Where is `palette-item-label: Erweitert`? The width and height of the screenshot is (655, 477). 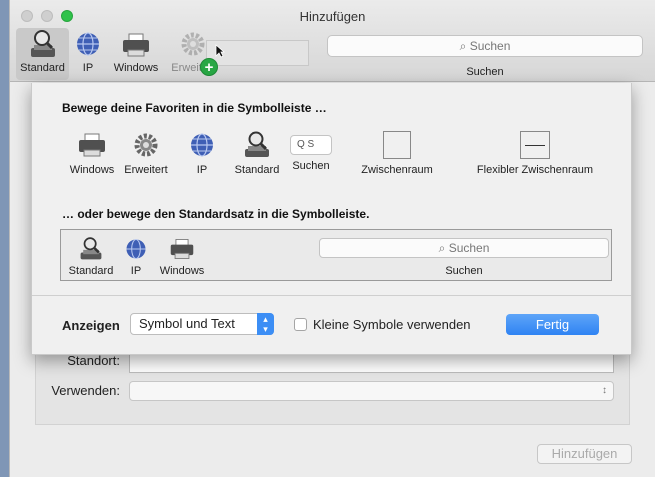
palette-item-label: Erweitert is located at coordinates (146, 170).